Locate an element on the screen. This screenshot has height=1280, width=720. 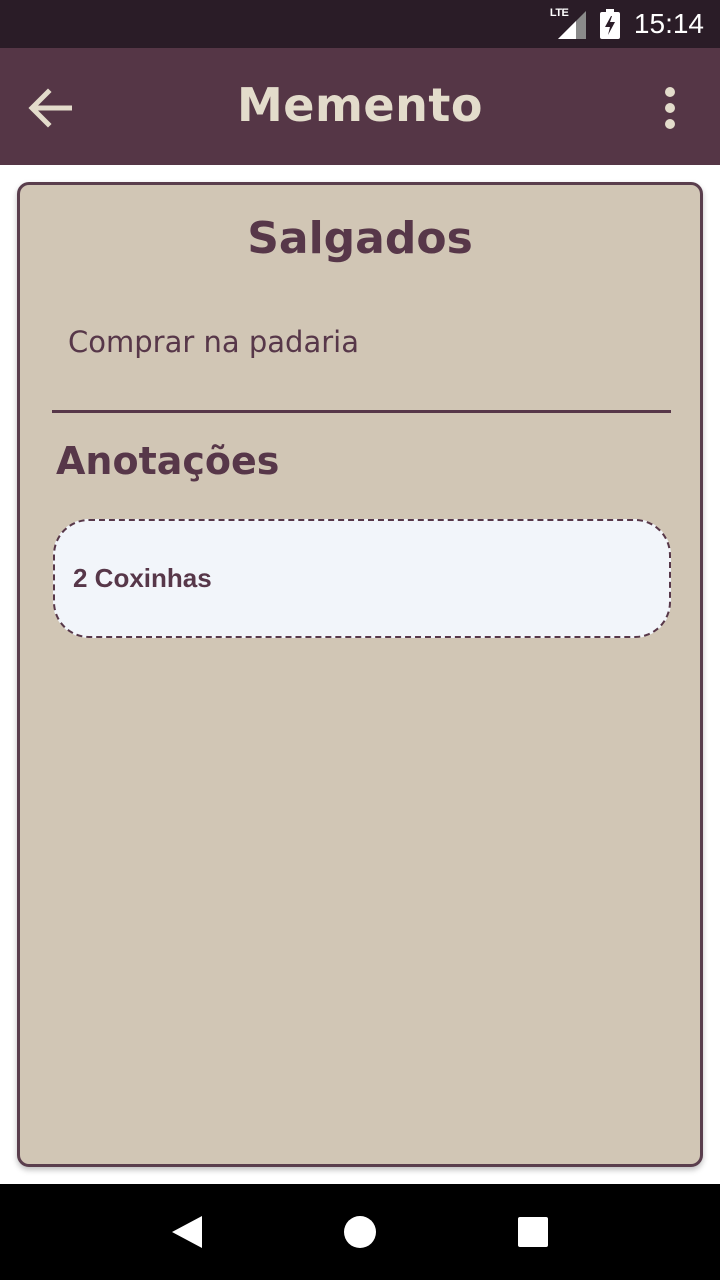
overflow-menu-button is located at coordinates (670, 108).